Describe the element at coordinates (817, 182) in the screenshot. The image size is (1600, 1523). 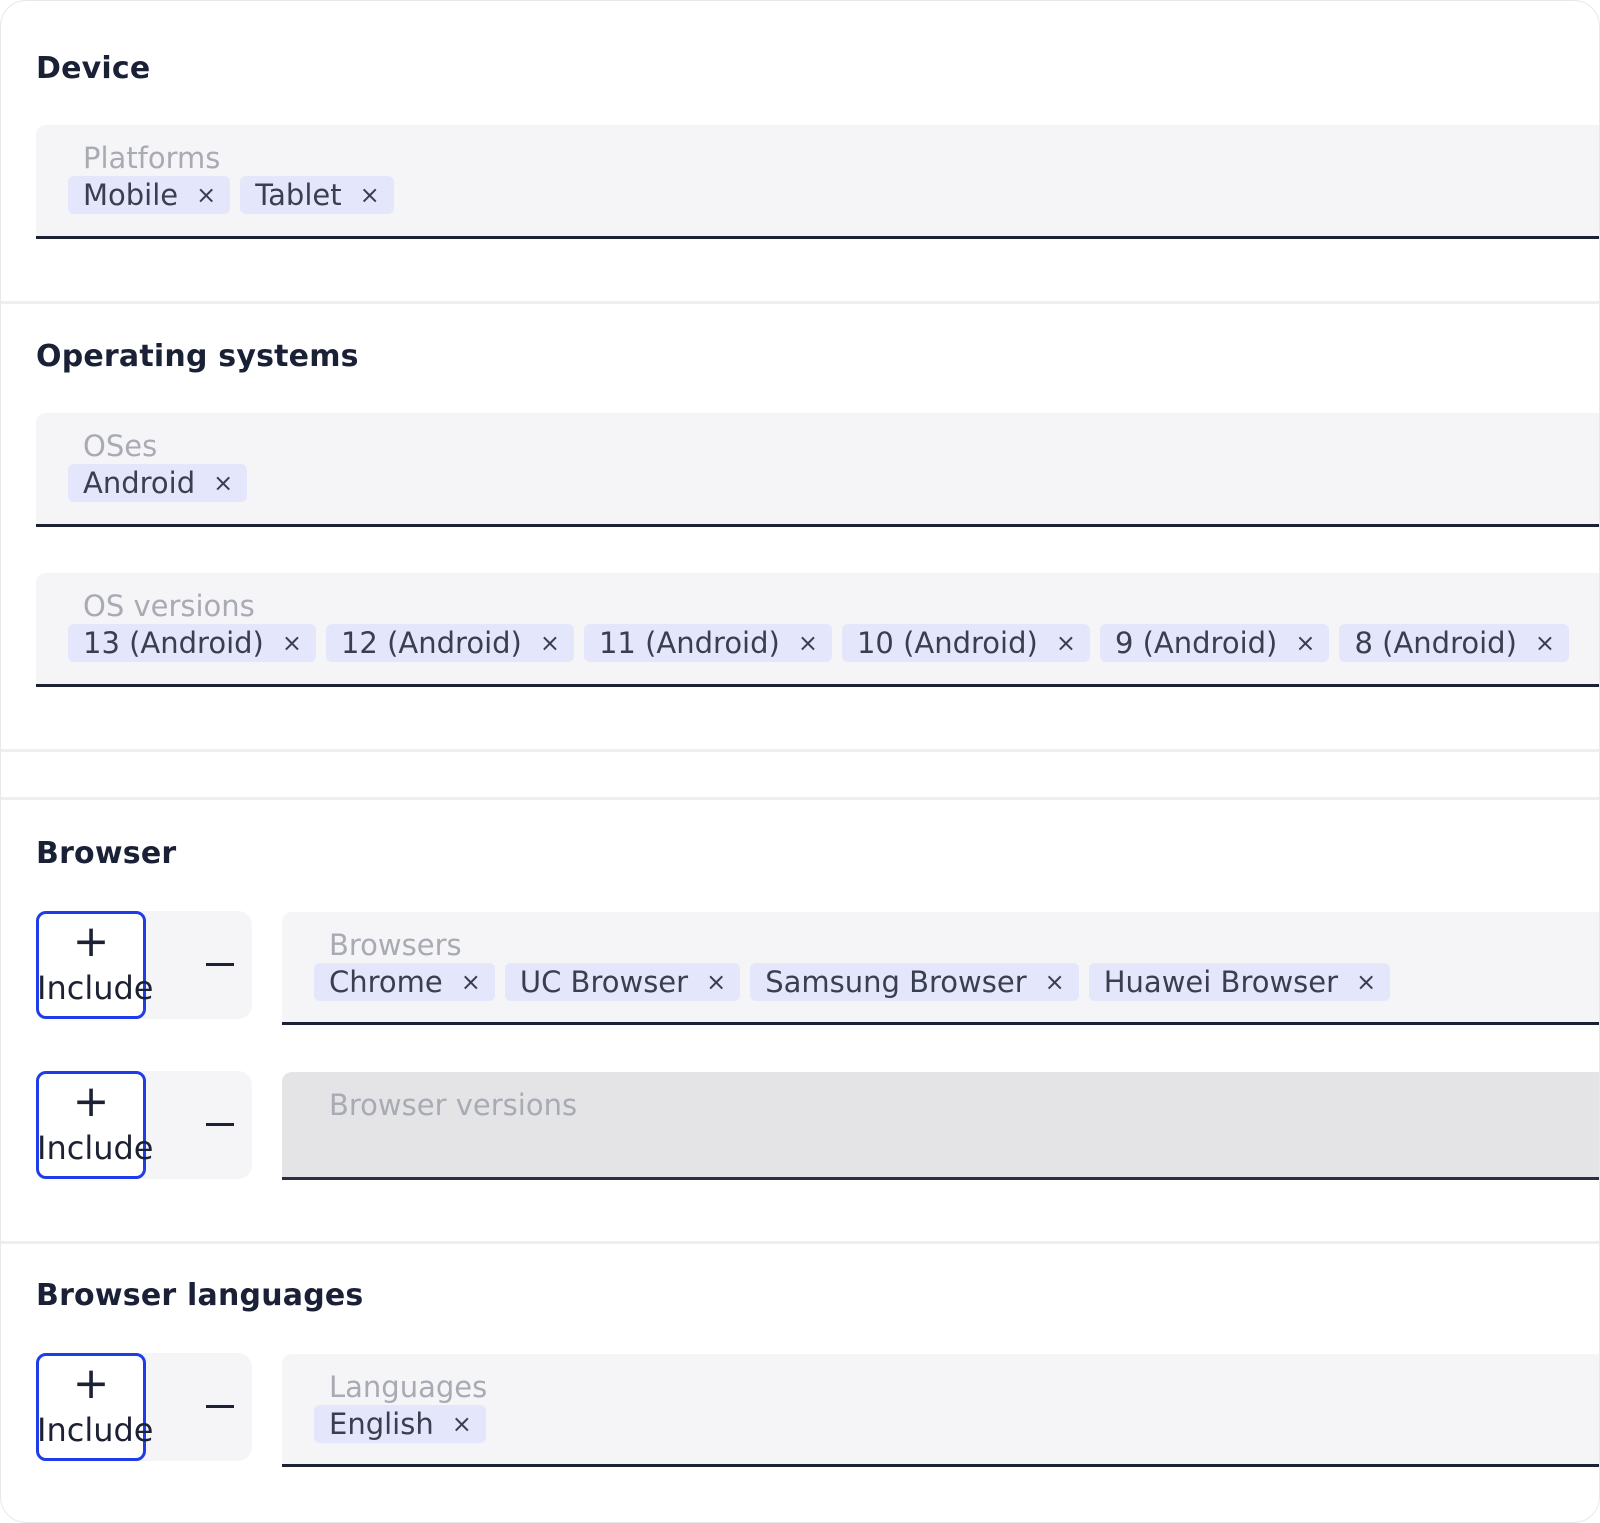
I see `platforms-field: Platforms Mobile × Tablet ×` at that location.